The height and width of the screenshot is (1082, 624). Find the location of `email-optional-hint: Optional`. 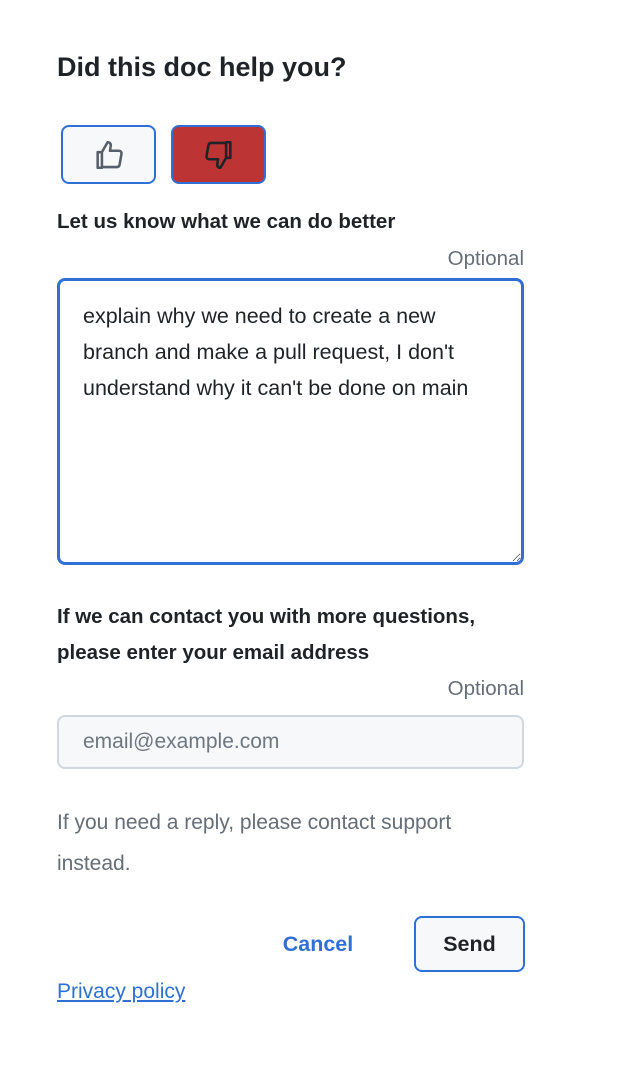

email-optional-hint: Optional is located at coordinates (485, 688).